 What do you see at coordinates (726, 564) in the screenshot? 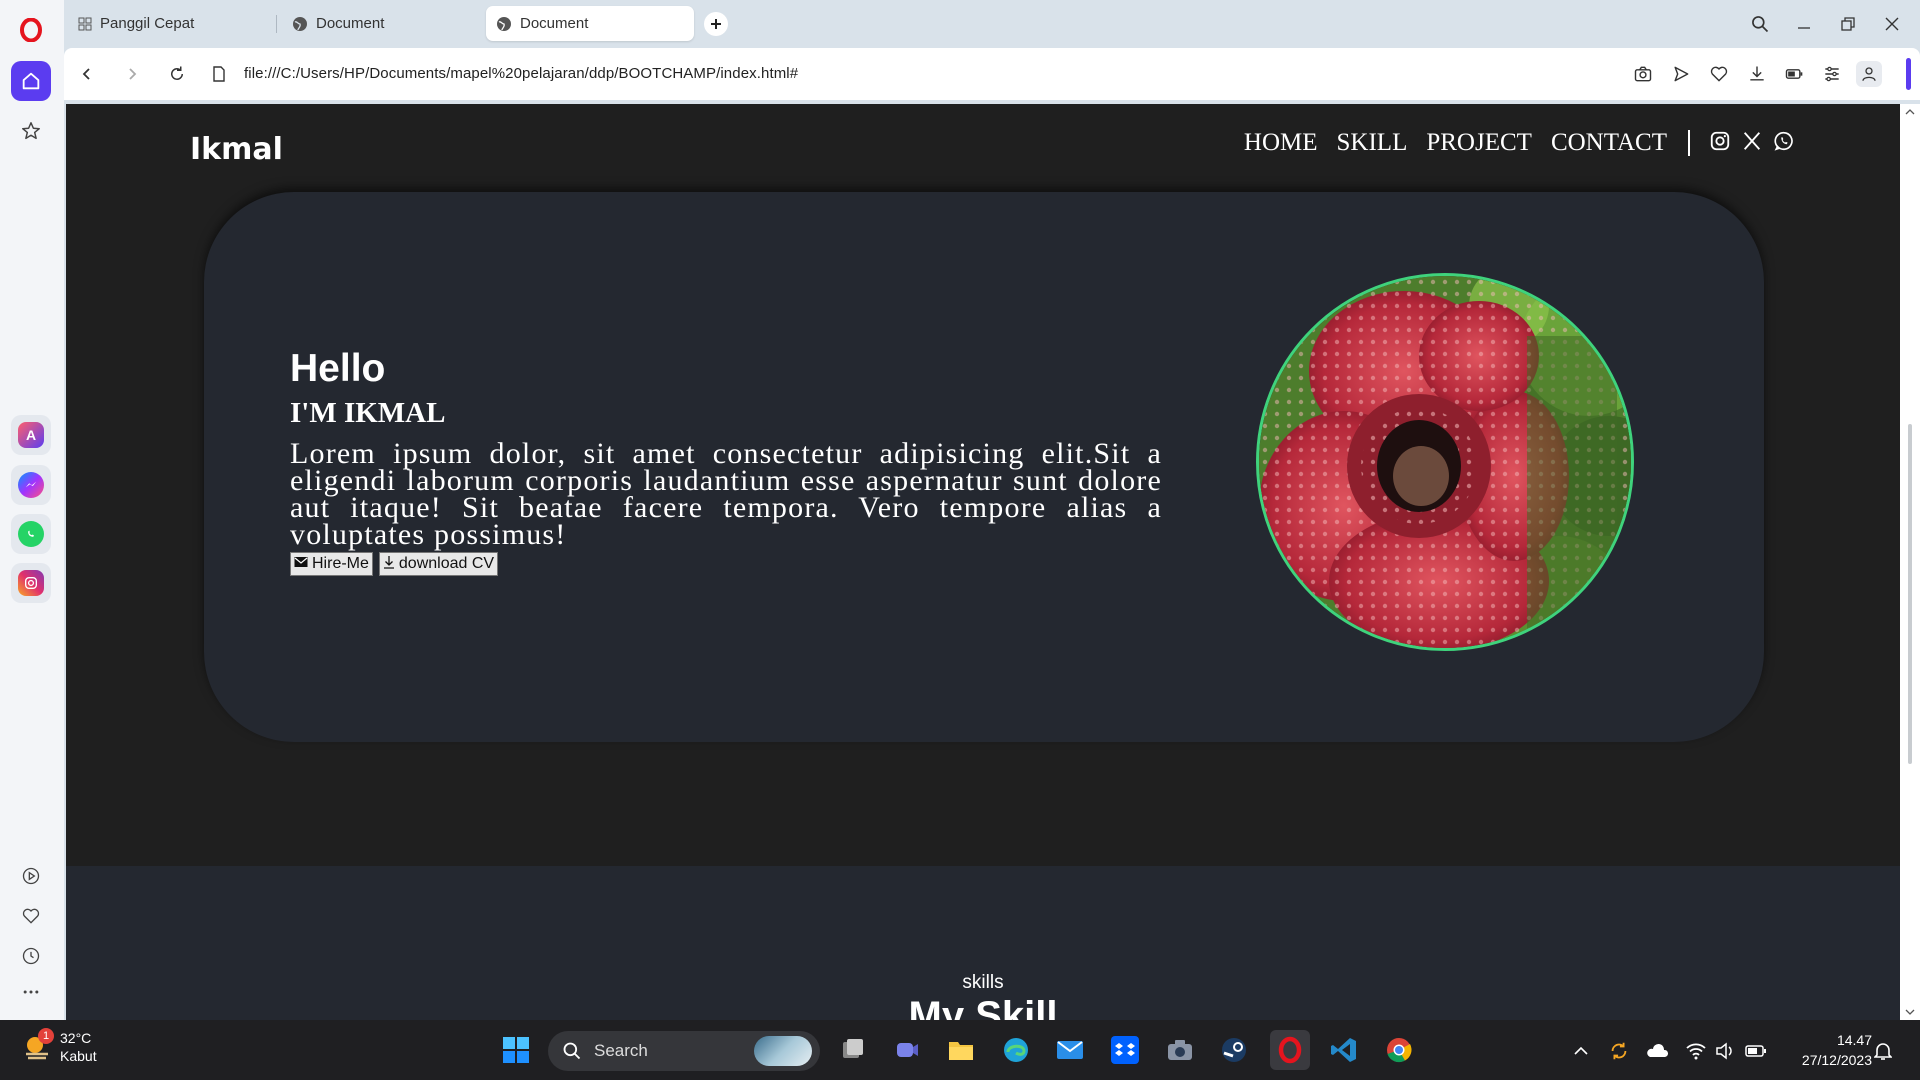
I see `hero-buttons: Hire-Me download CV` at bounding box center [726, 564].